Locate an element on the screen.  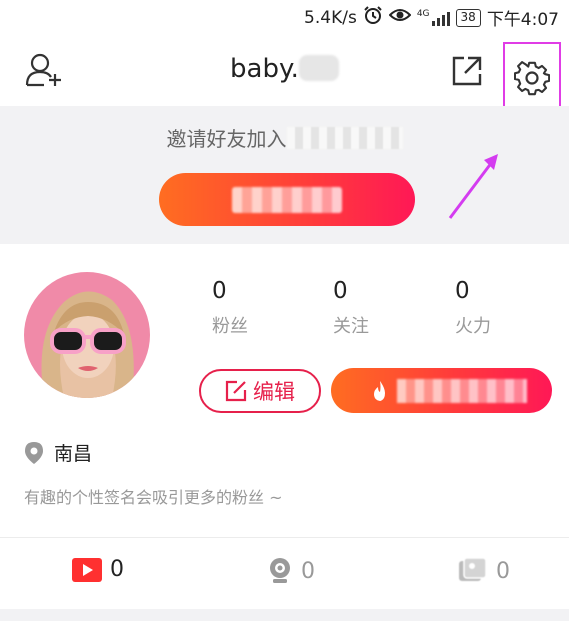
location-text: 南昌 is located at coordinates (73, 454).